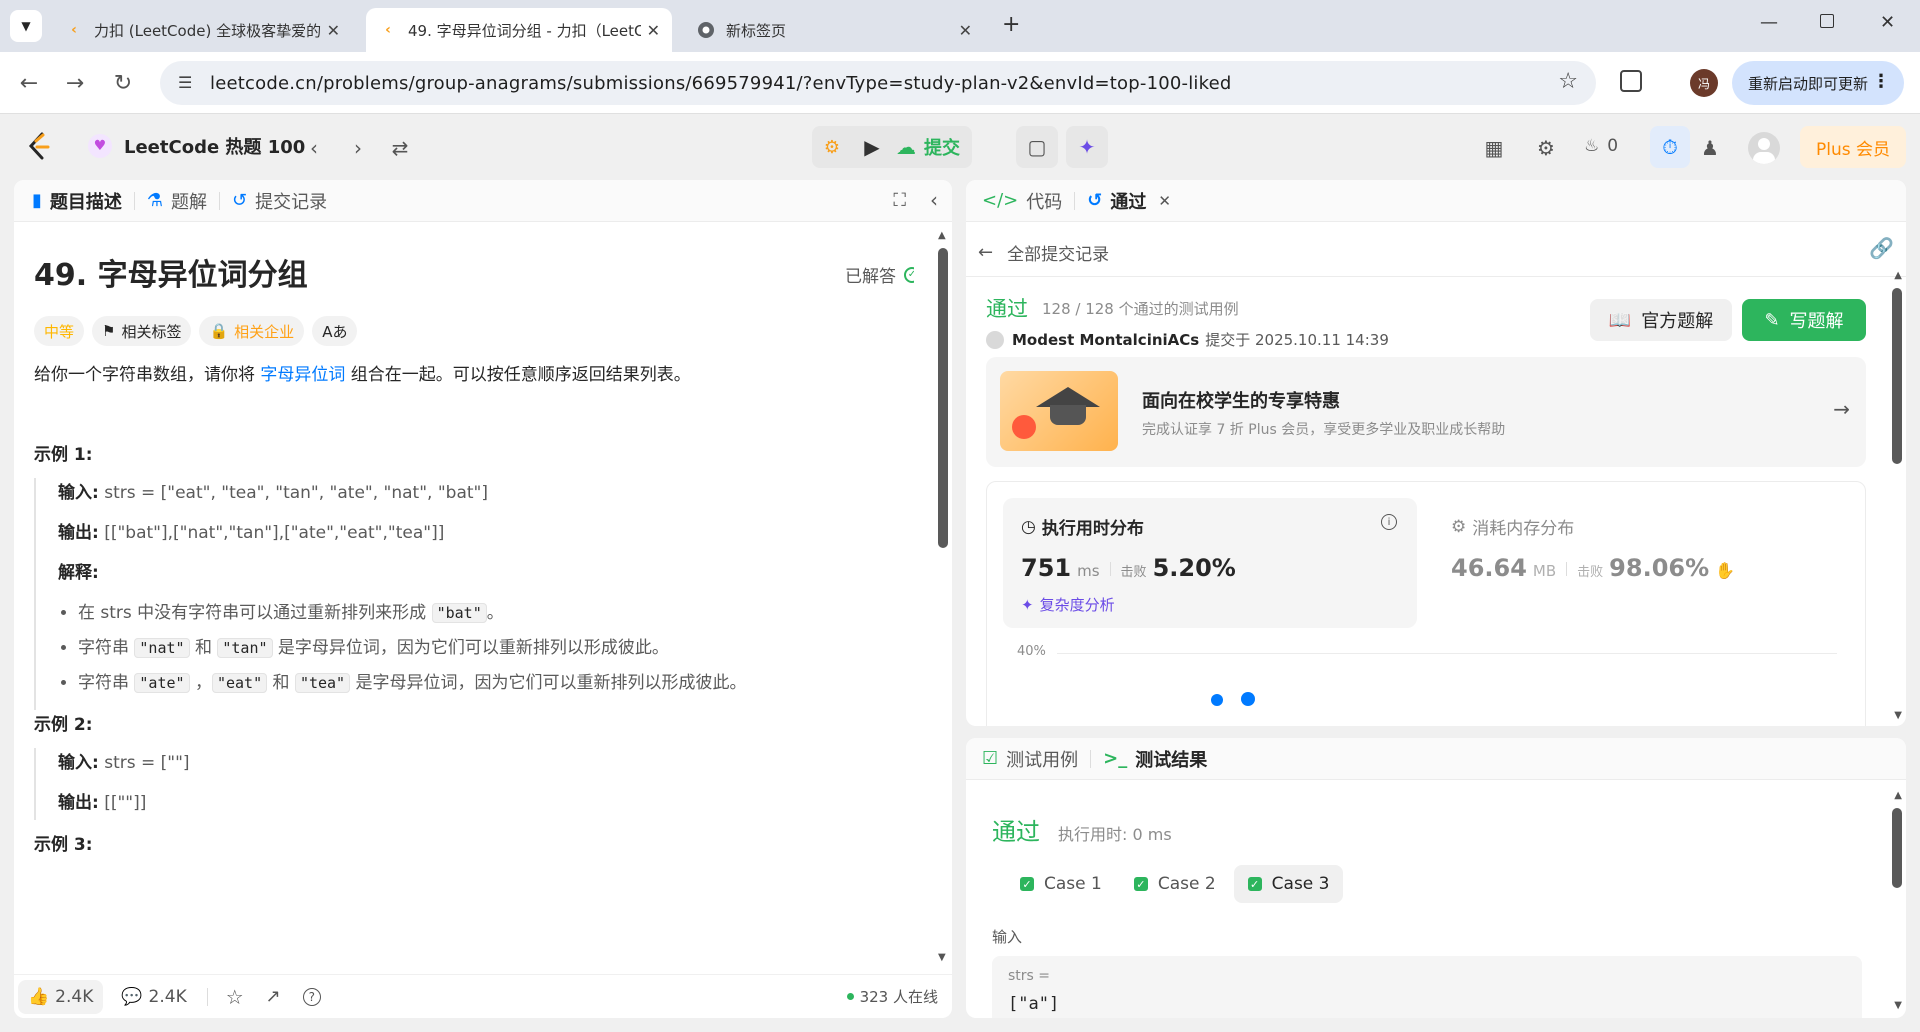 The image size is (1920, 1032). What do you see at coordinates (185, 82) in the screenshot?
I see `site-info-icon: ☰` at bounding box center [185, 82].